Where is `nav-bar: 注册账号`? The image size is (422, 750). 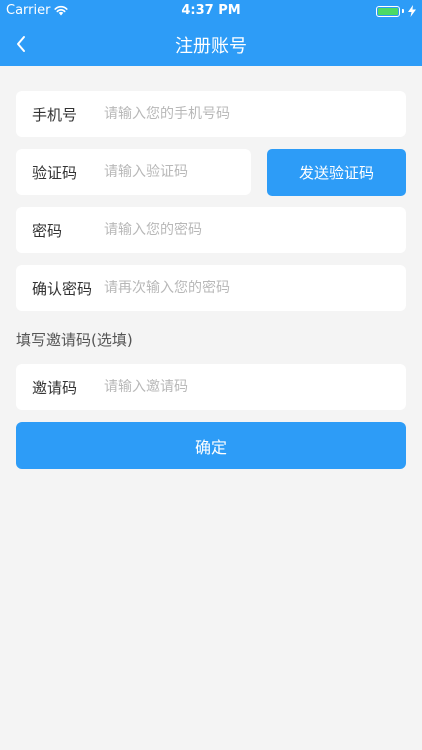
nav-bar: 注册账号 is located at coordinates (211, 44).